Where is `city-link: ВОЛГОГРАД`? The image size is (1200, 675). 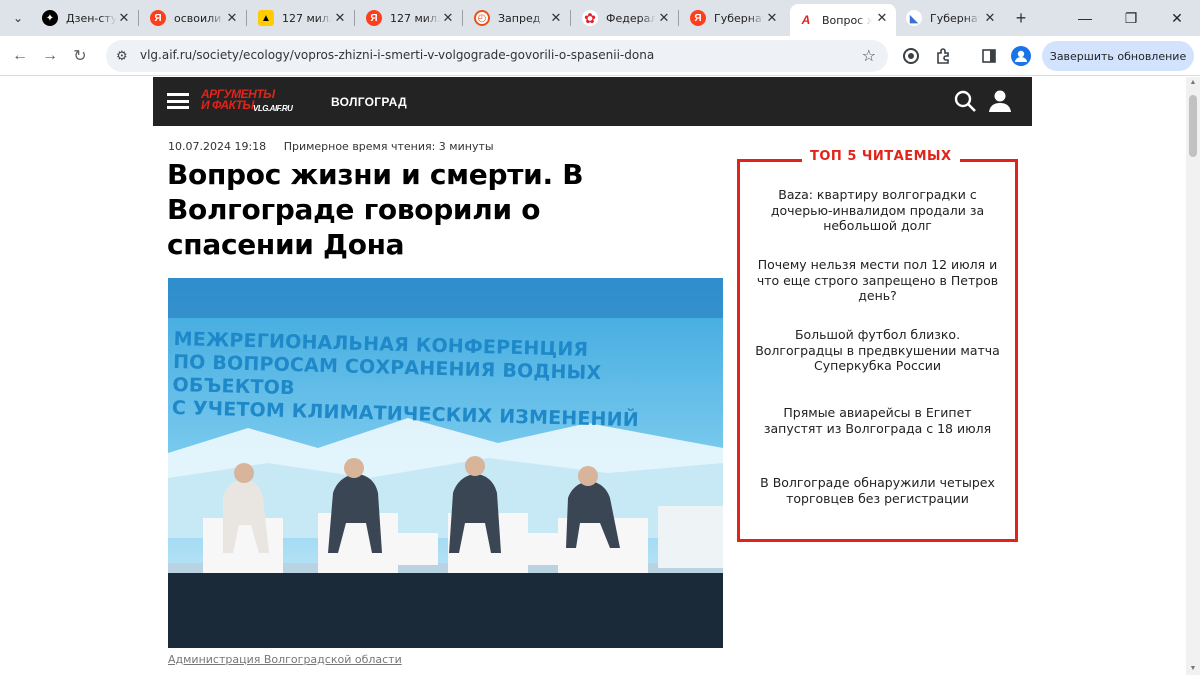 city-link: ВОЛГОГРАД is located at coordinates (369, 102).